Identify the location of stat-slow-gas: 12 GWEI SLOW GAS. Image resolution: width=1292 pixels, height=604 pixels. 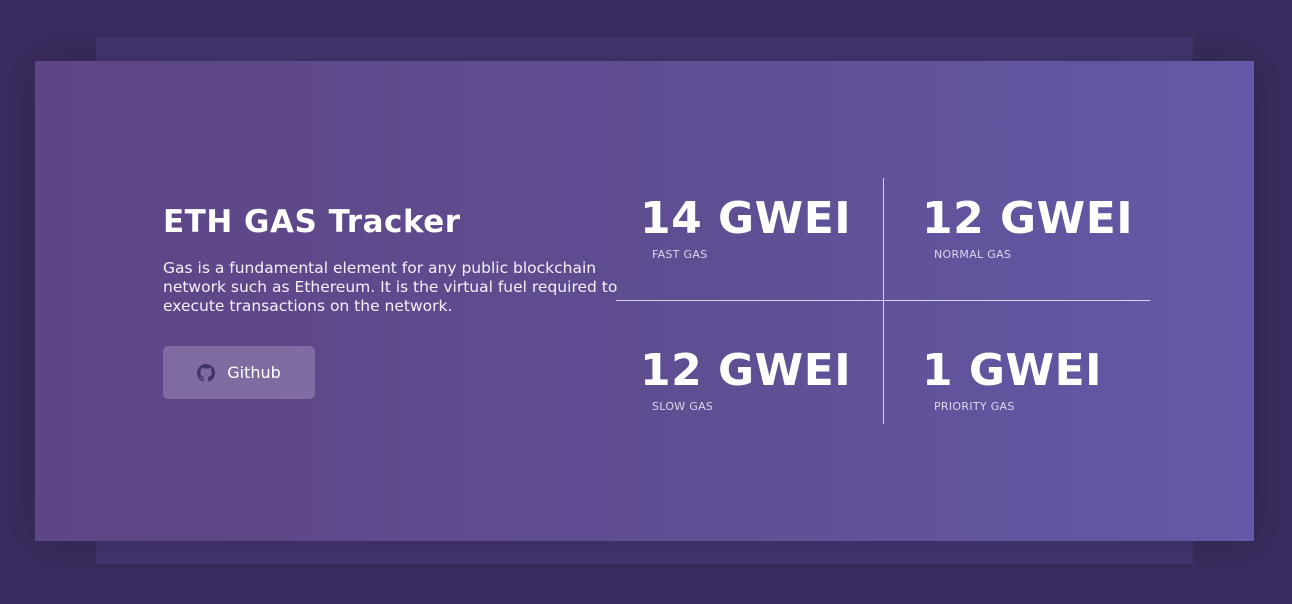
(746, 379).